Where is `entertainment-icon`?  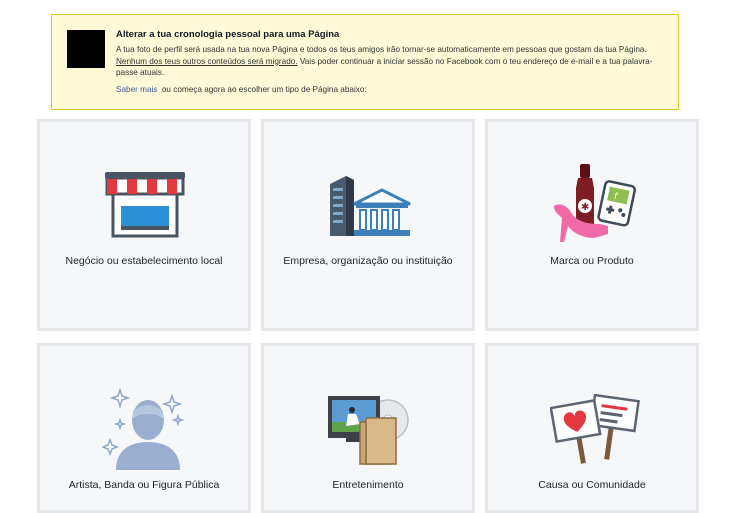
entertainment-icon is located at coordinates (368, 430).